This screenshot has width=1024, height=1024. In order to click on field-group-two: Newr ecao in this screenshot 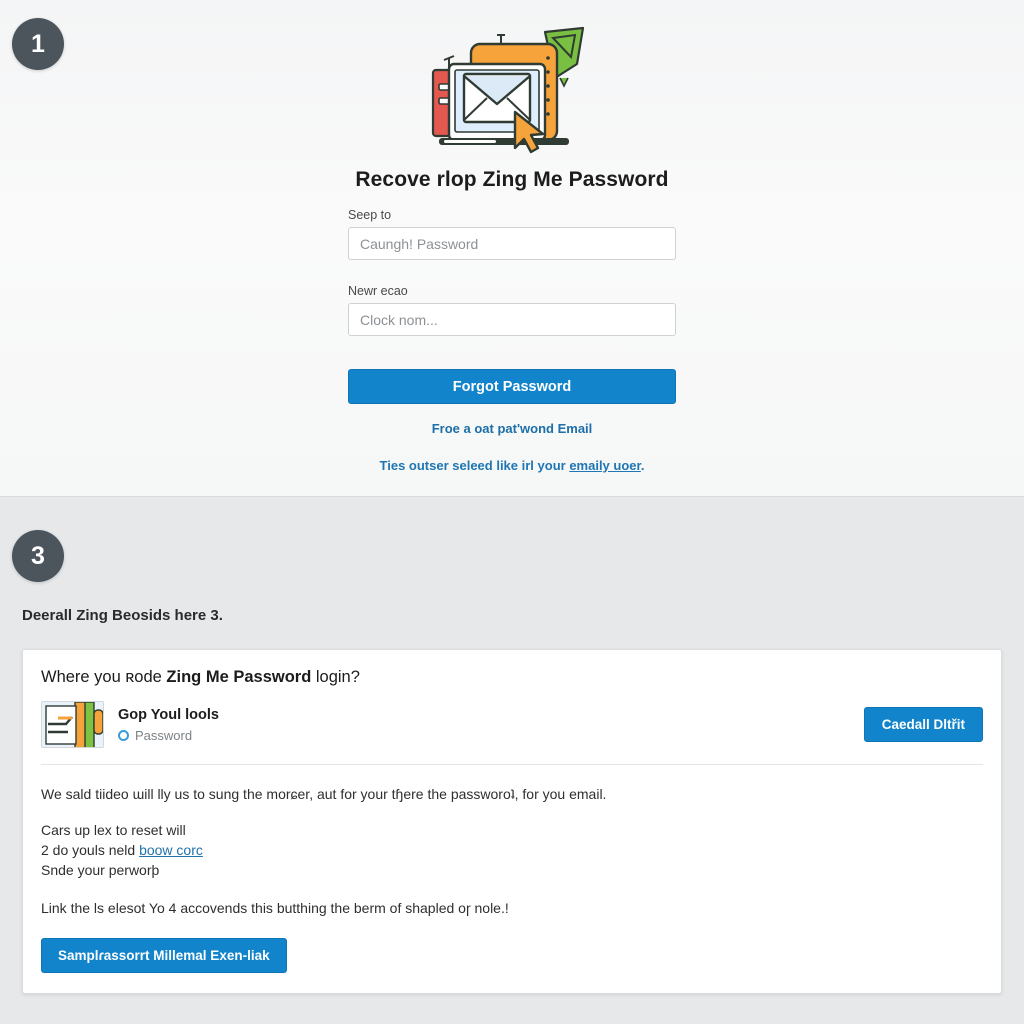, I will do `click(512, 310)`.